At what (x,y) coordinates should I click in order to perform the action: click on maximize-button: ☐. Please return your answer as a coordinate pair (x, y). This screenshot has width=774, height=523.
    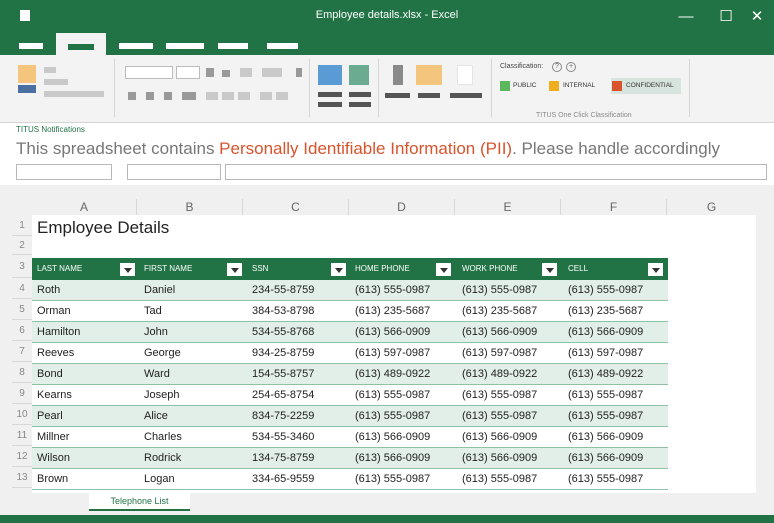
    Looking at the image, I should click on (726, 17).